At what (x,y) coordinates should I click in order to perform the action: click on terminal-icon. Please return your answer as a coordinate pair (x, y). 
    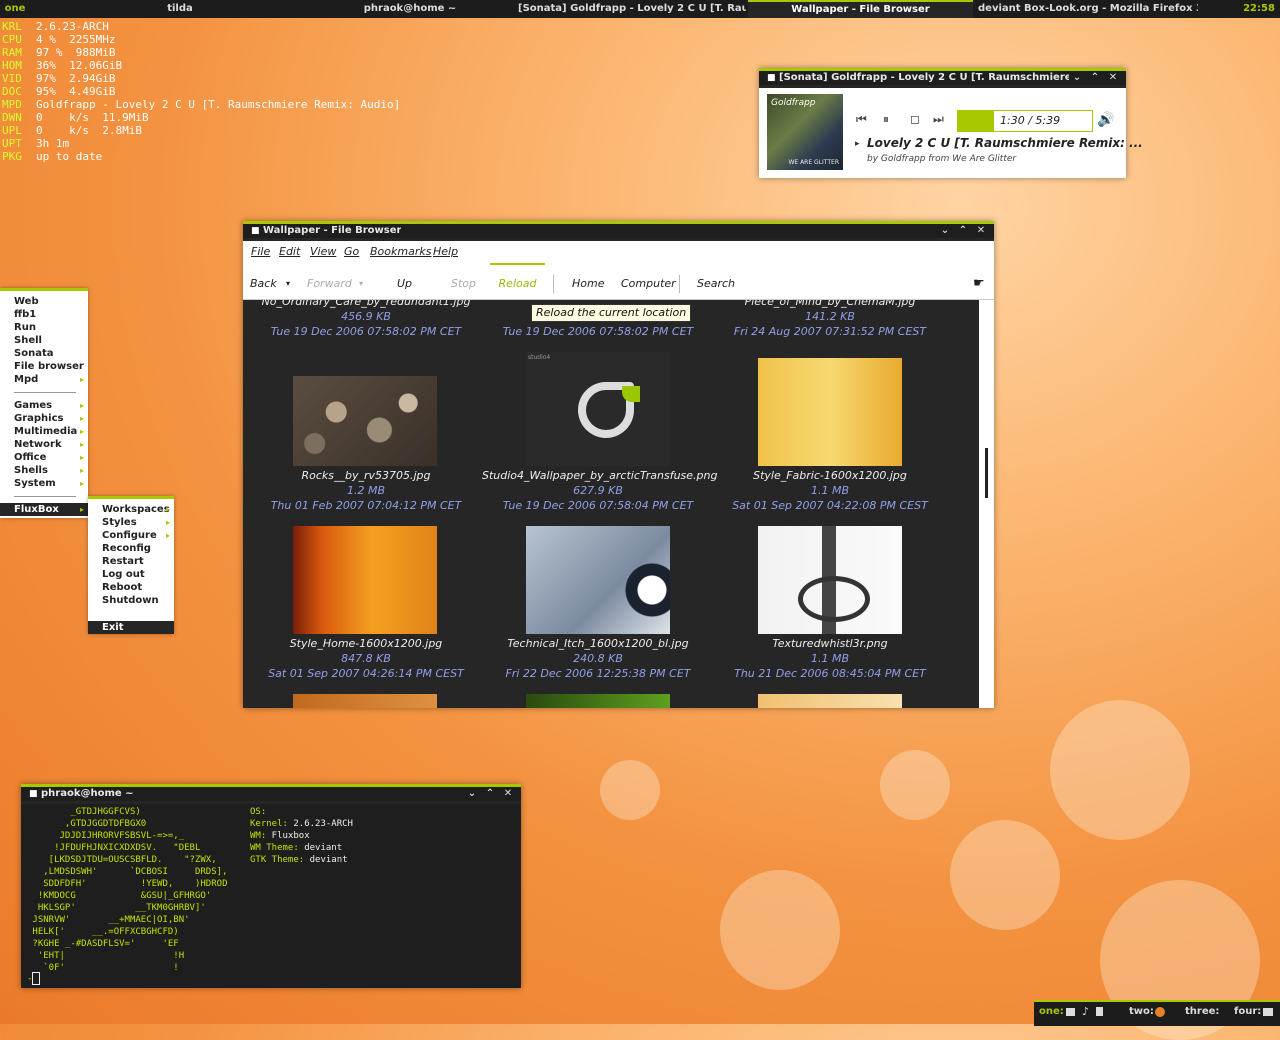
    Looking at the image, I should click on (1070, 1012).